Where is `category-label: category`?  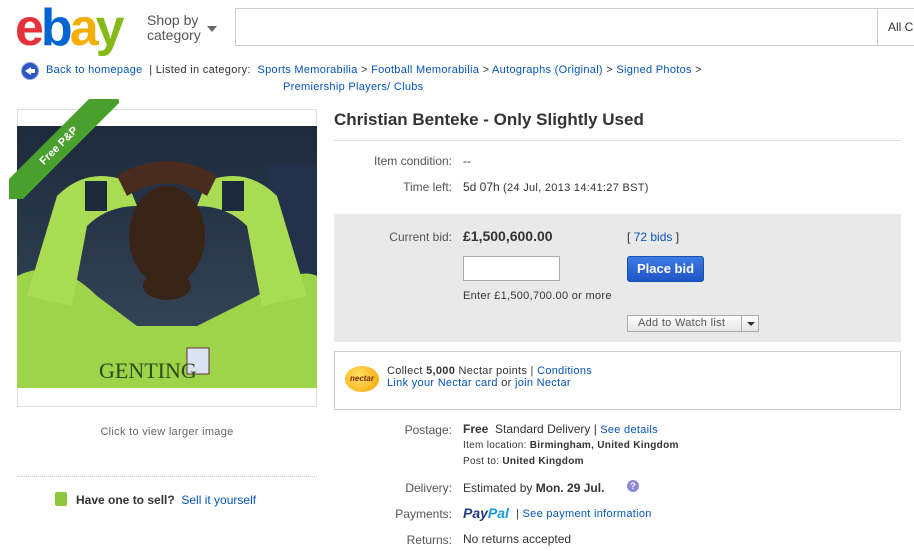
category-label: category is located at coordinates (174, 35).